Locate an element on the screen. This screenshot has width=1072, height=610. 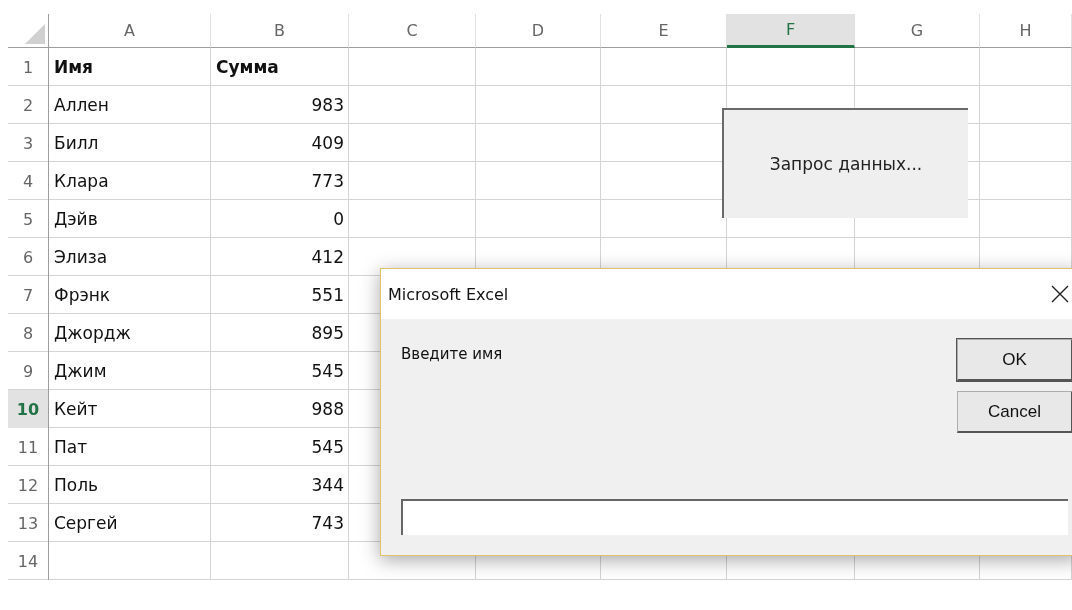
column-header: G is located at coordinates (917, 31).